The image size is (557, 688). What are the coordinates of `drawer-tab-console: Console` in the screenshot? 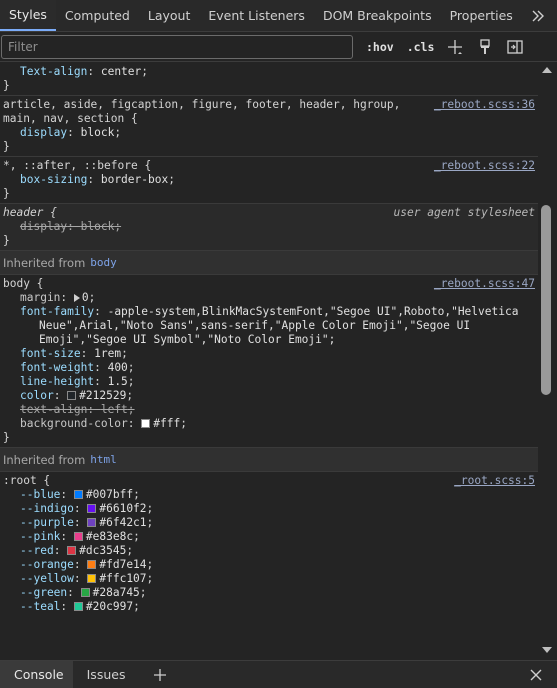 It's located at (36, 674).